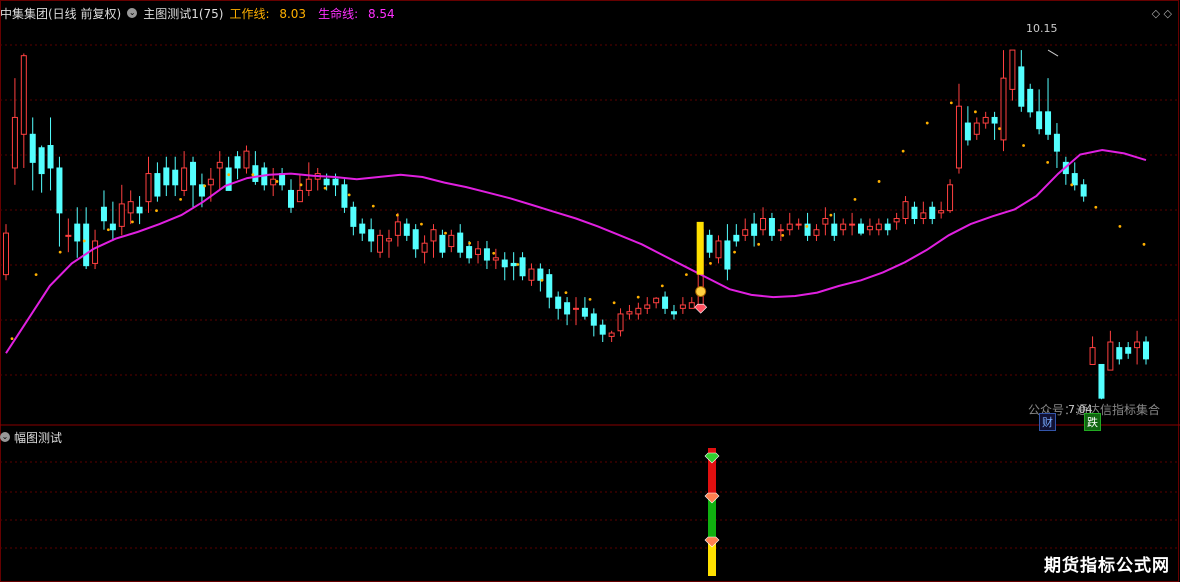 This screenshot has height=582, width=1180. I want to click on life-label-text: 生命线:, so click(338, 13).